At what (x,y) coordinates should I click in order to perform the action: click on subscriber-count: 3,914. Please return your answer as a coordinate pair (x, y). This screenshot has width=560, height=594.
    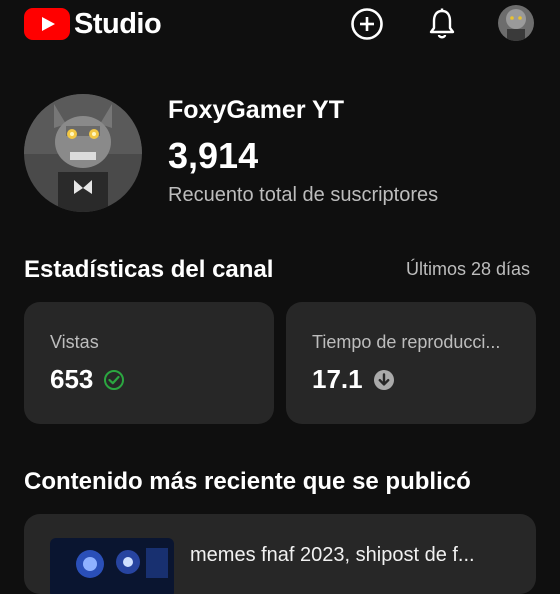
    Looking at the image, I should click on (213, 155).